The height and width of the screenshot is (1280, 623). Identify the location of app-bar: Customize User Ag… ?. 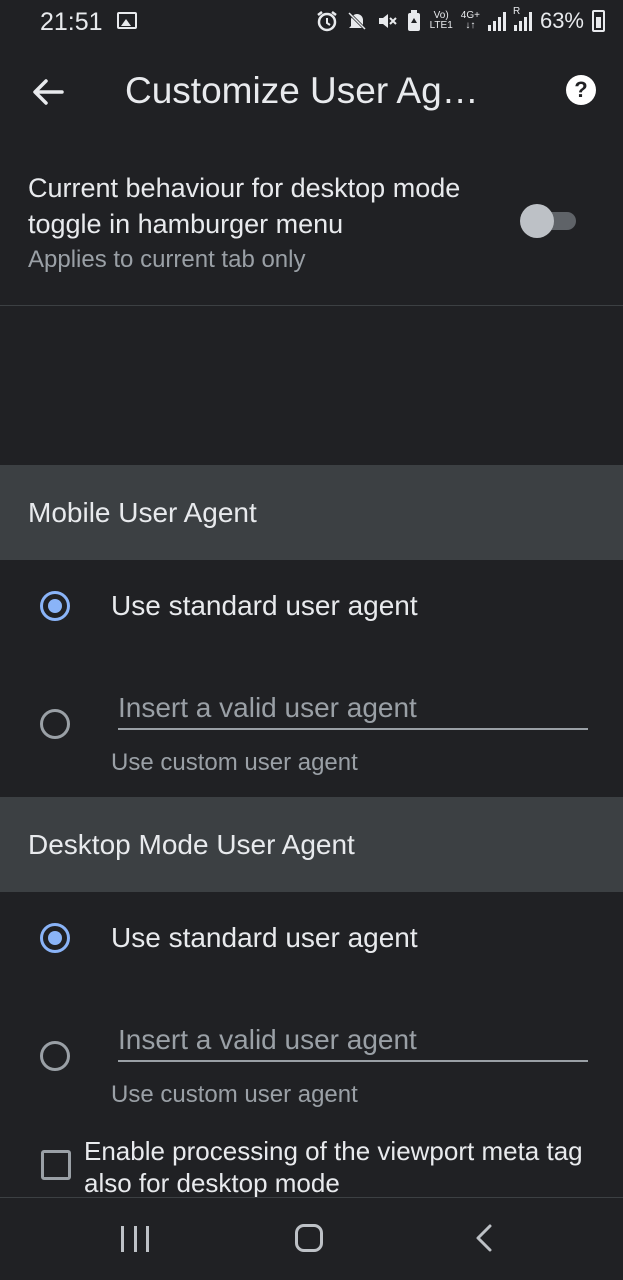
(311, 92).